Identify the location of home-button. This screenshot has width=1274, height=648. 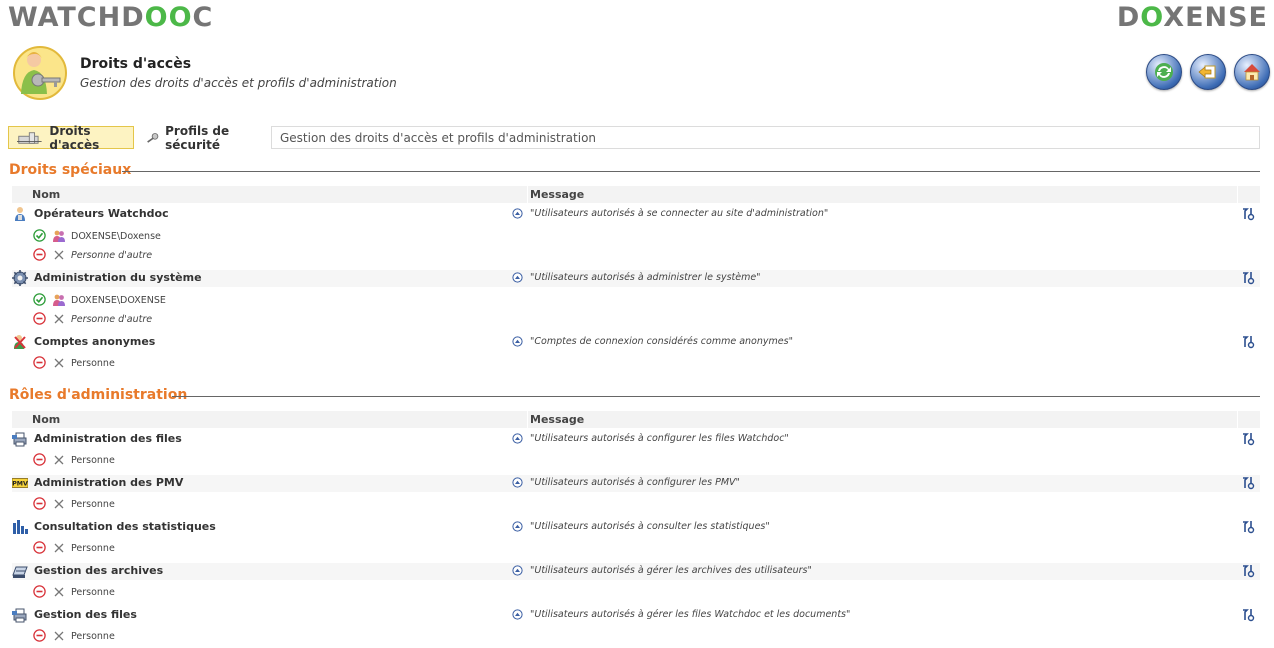
(1252, 72).